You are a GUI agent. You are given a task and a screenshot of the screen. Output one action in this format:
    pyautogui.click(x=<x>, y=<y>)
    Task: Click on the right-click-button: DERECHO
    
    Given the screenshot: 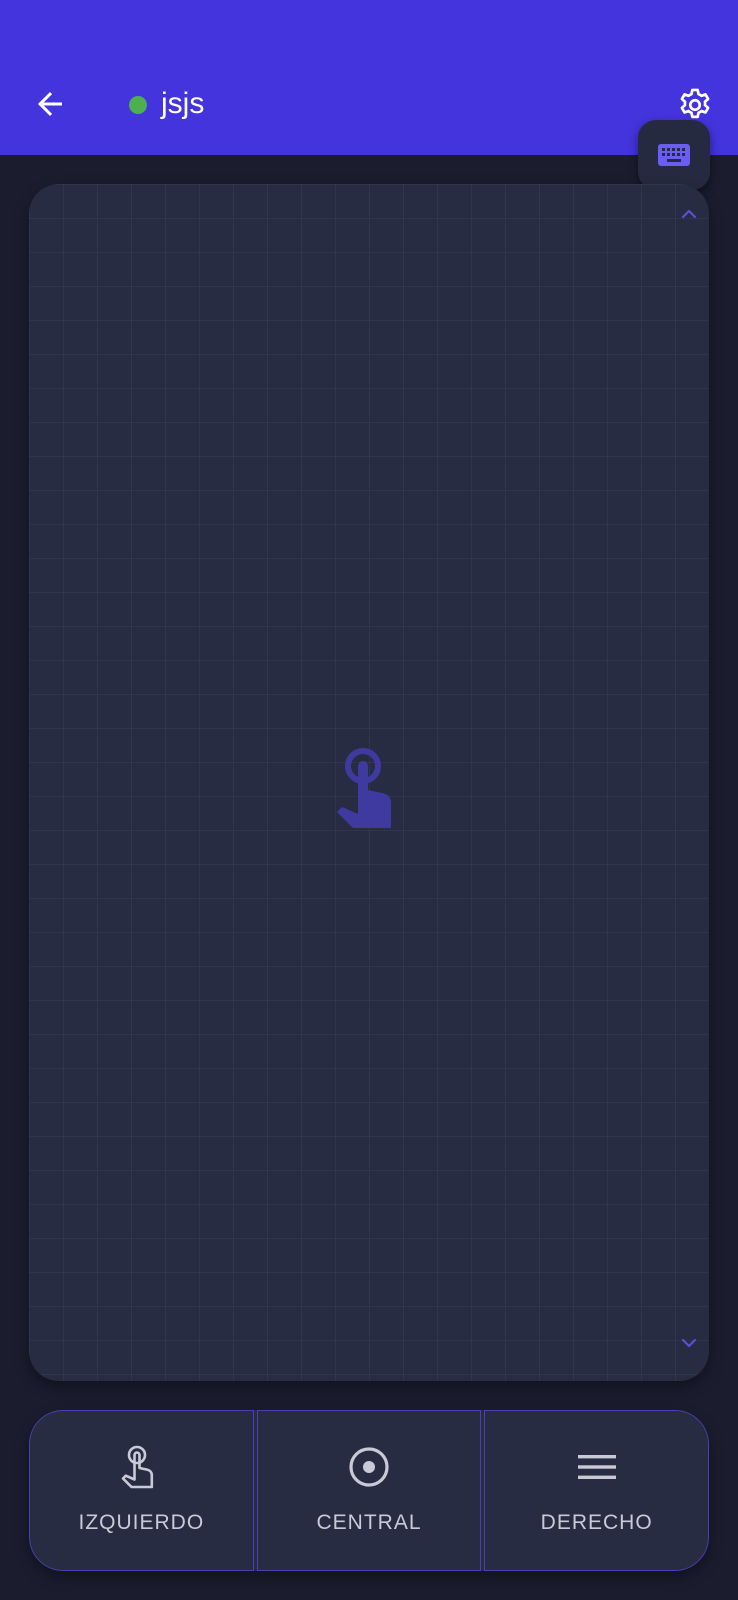 What is the action you would take?
    pyautogui.click(x=596, y=1490)
    